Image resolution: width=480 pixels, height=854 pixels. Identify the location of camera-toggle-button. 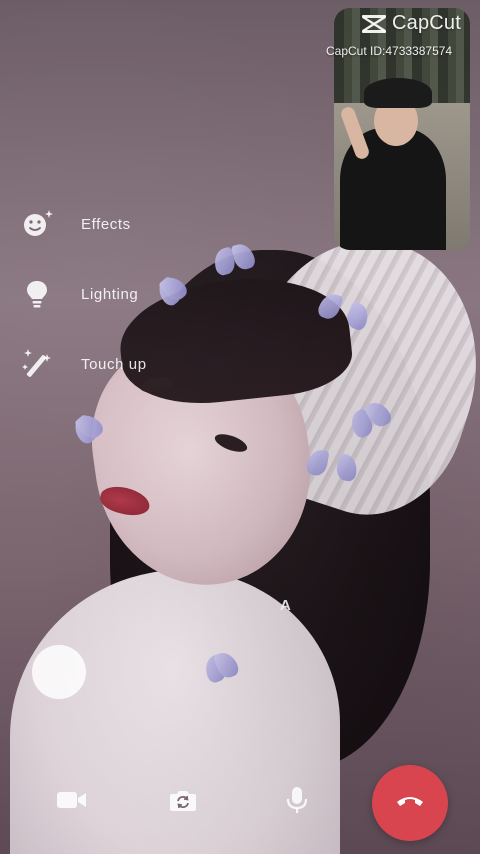
(72, 802).